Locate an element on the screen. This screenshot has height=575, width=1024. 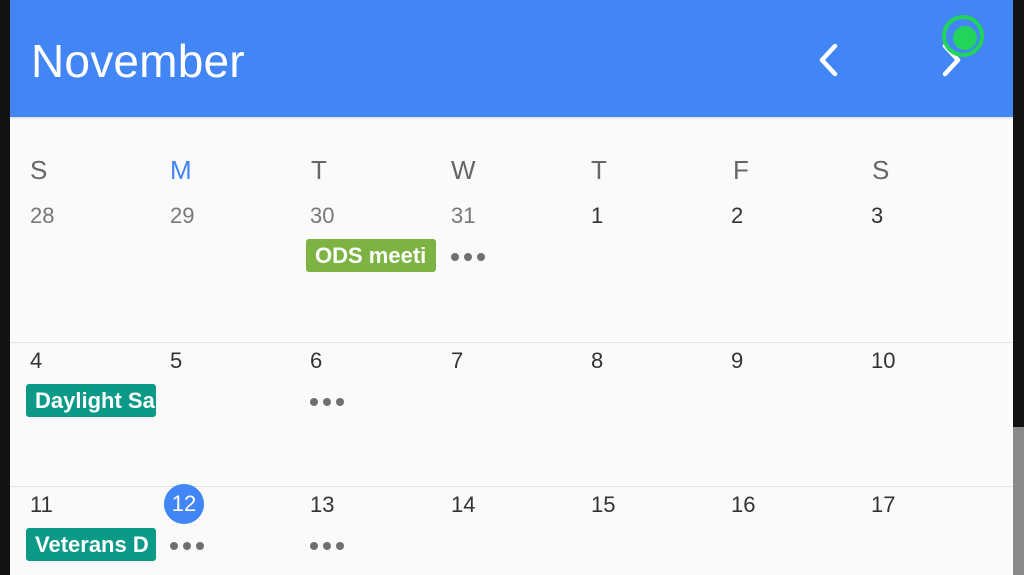
day-number: 5 is located at coordinates (176, 361).